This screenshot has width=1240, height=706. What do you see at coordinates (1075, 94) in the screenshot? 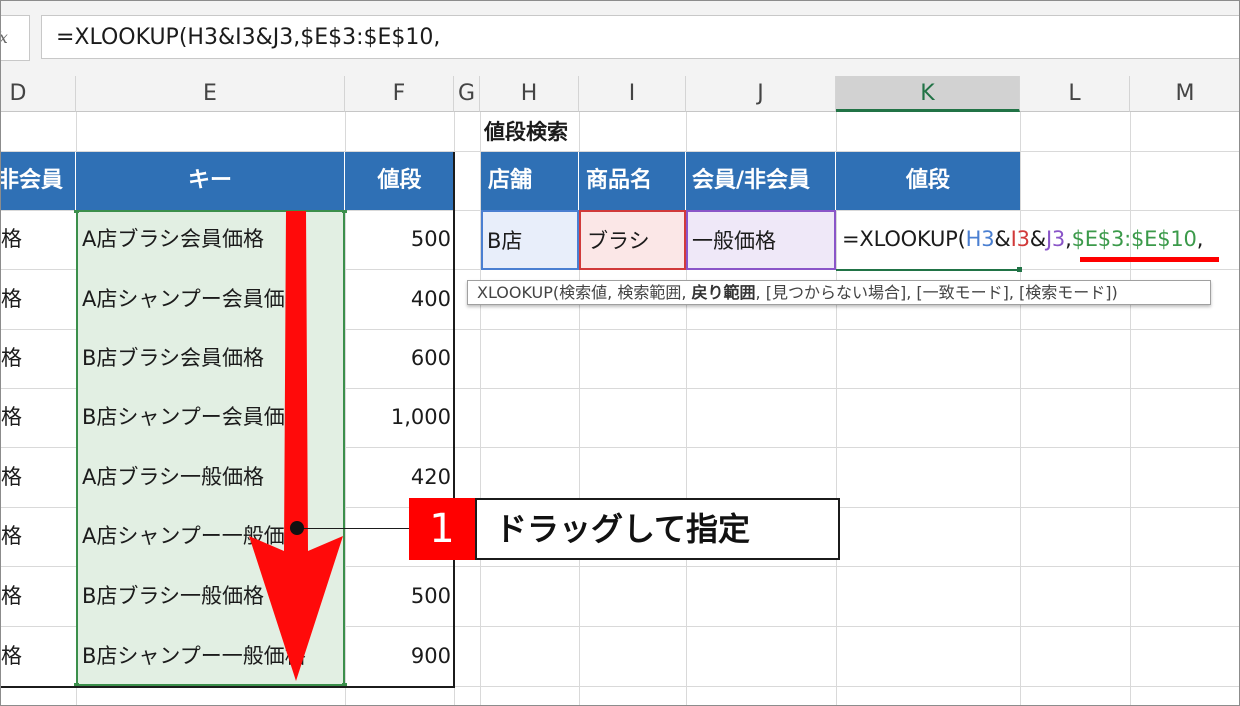
I see `column-header-l: L` at bounding box center [1075, 94].